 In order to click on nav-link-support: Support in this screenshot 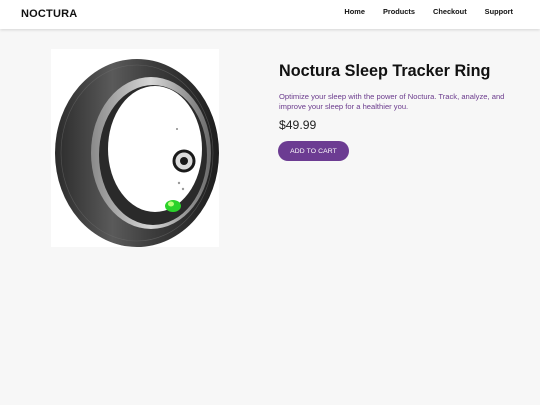, I will do `click(499, 11)`.